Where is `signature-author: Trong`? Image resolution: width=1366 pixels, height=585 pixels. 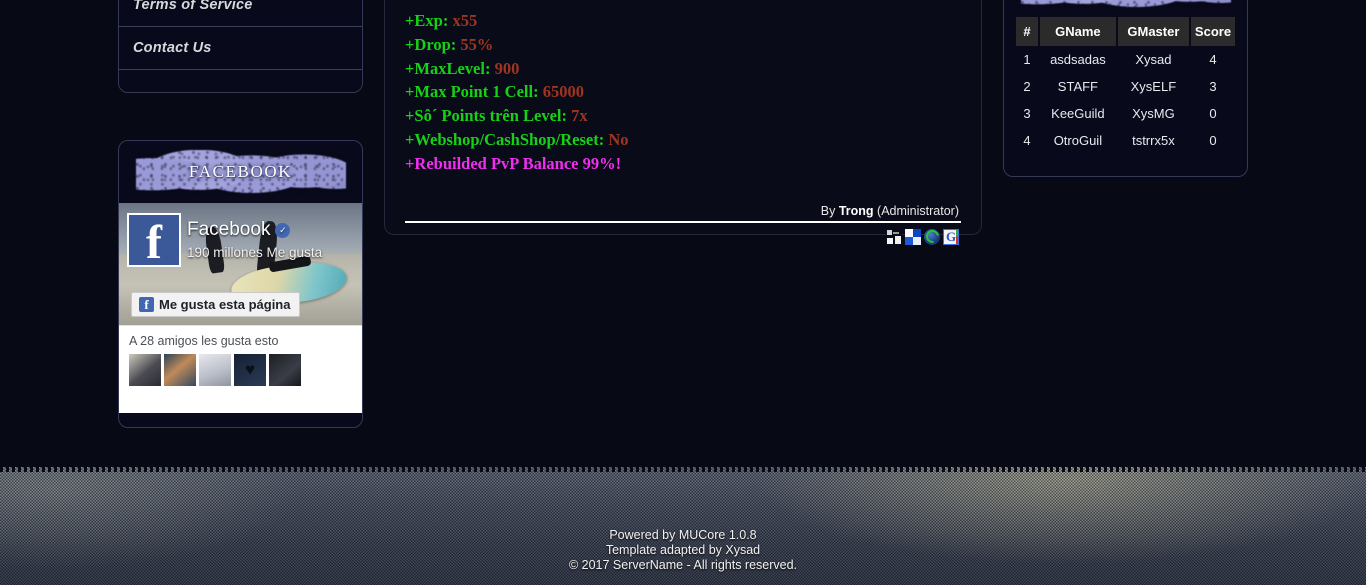
signature-author: Trong is located at coordinates (856, 210).